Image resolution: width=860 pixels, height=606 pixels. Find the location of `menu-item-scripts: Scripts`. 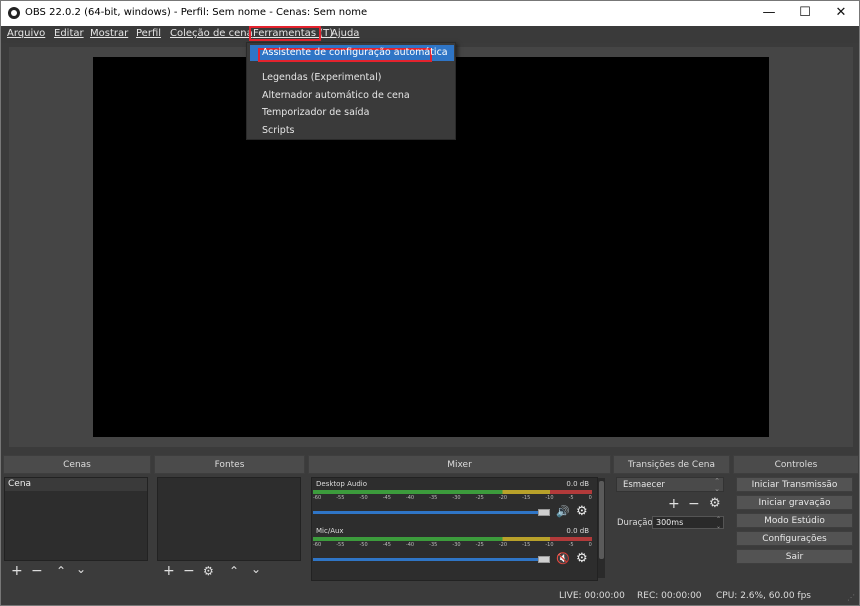

menu-item-scripts: Scripts is located at coordinates (278, 130).